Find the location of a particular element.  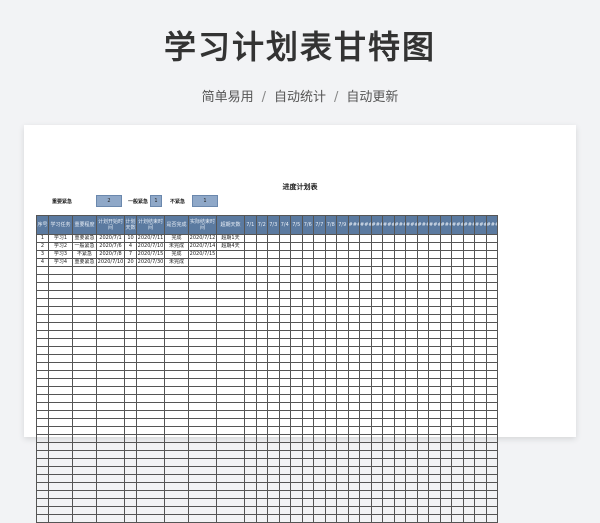

table-cell: 学习2 is located at coordinates (60, 246).